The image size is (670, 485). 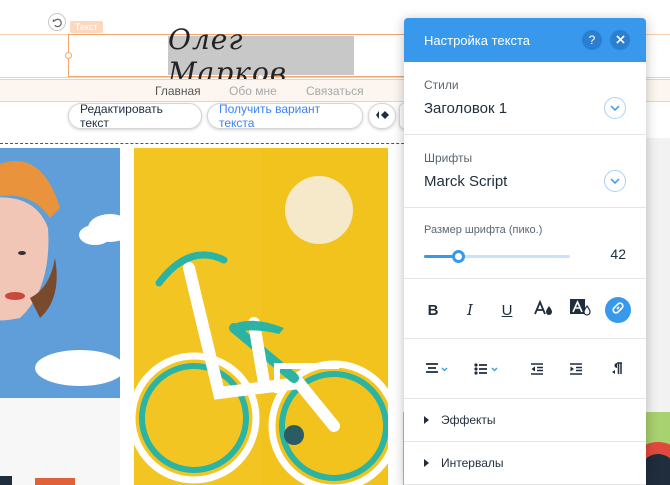 I want to click on alignment-section, so click(x=525, y=369).